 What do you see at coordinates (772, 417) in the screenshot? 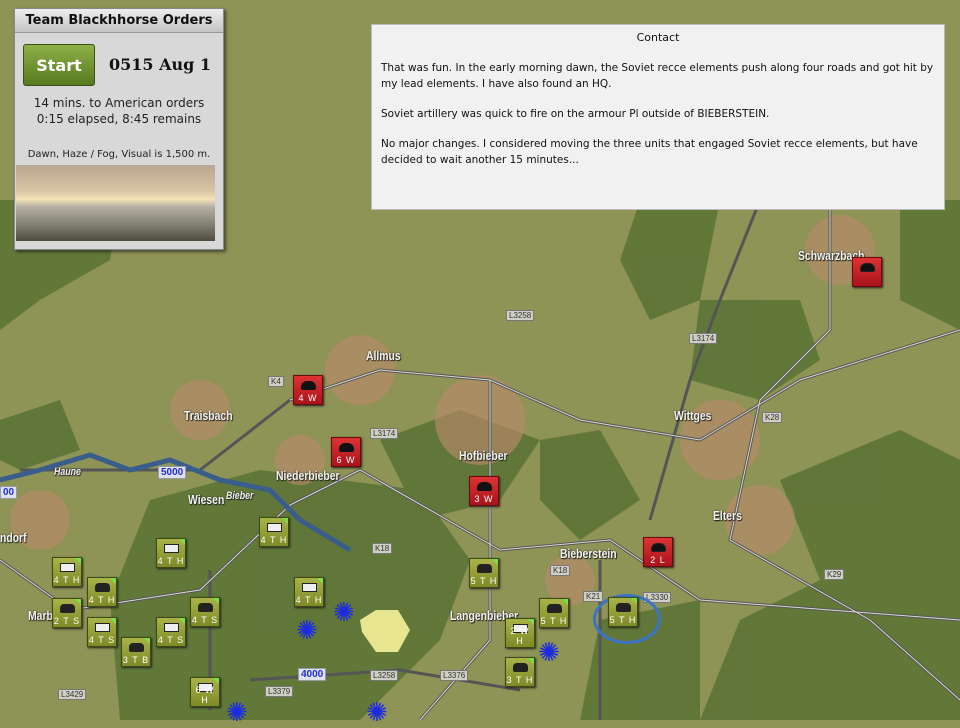
I see `road-label: K28` at bounding box center [772, 417].